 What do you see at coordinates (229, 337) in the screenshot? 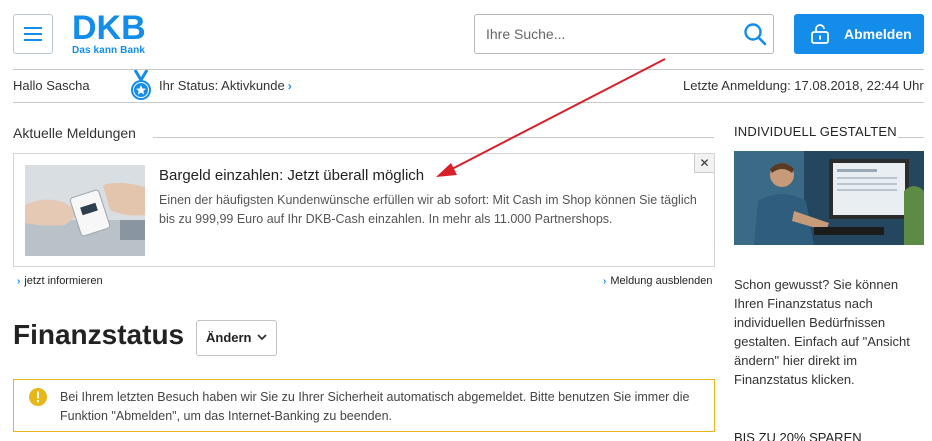
I see `change-view-label: Ändern` at bounding box center [229, 337].